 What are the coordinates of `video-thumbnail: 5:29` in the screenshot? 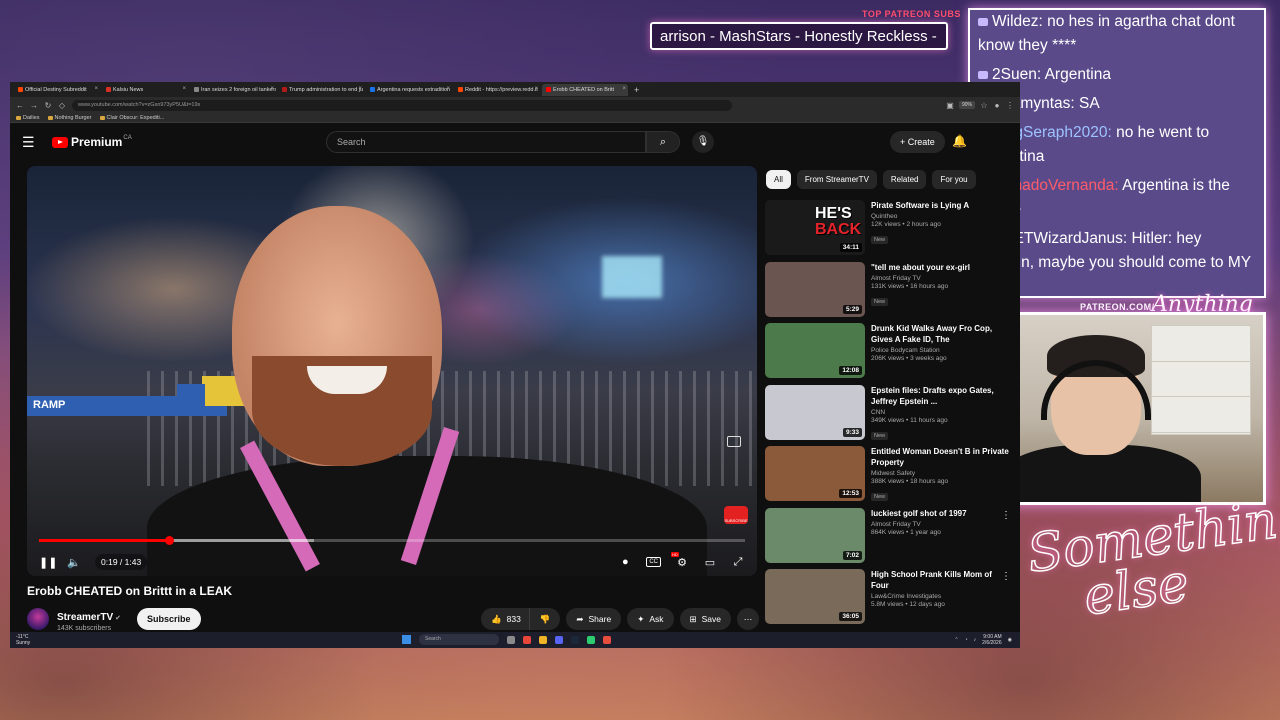 It's located at (815, 289).